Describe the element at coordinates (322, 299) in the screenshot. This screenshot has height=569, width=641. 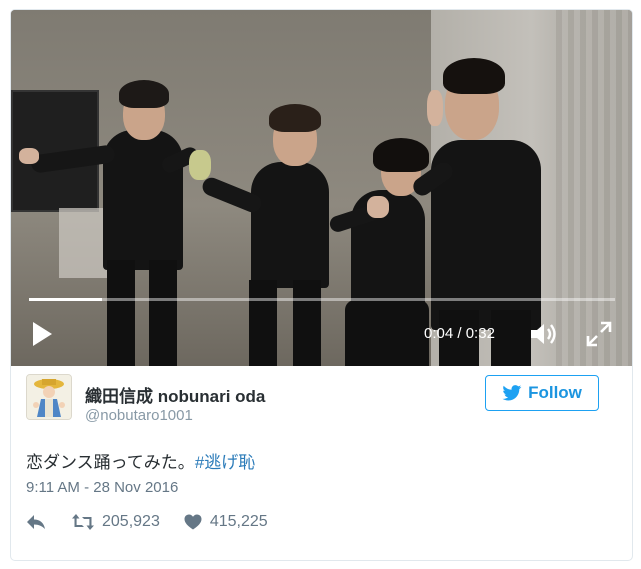
I see `video-progress-bar` at that location.